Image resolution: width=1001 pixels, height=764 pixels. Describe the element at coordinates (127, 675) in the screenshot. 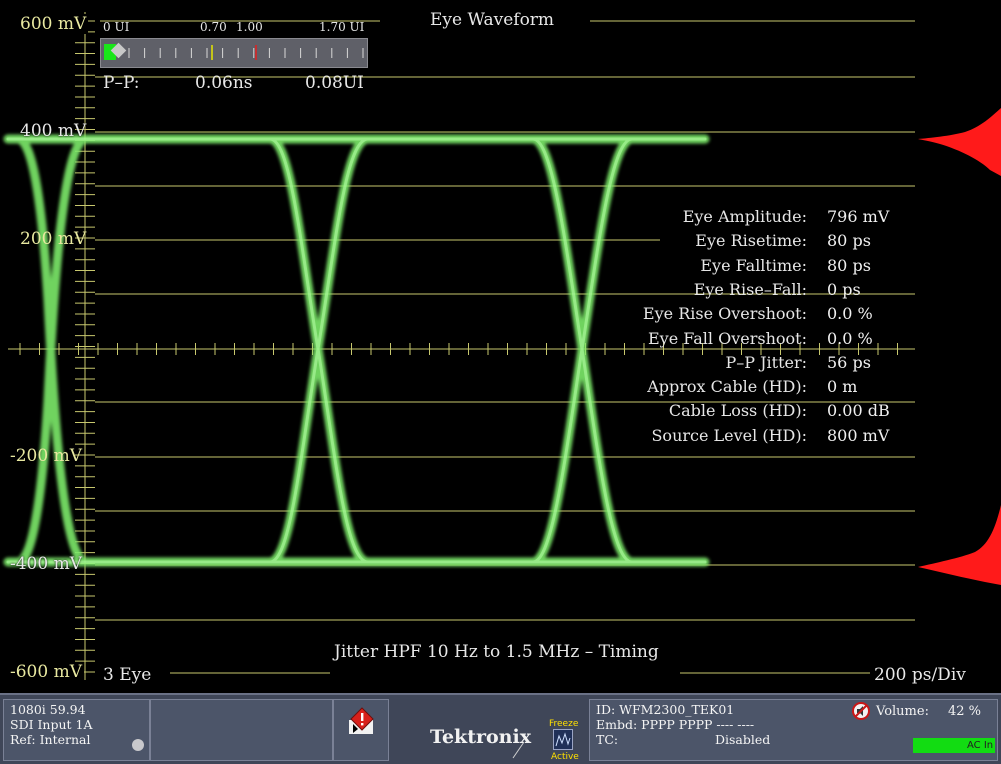

I see `eye-mode-label: 3 Eye` at that location.